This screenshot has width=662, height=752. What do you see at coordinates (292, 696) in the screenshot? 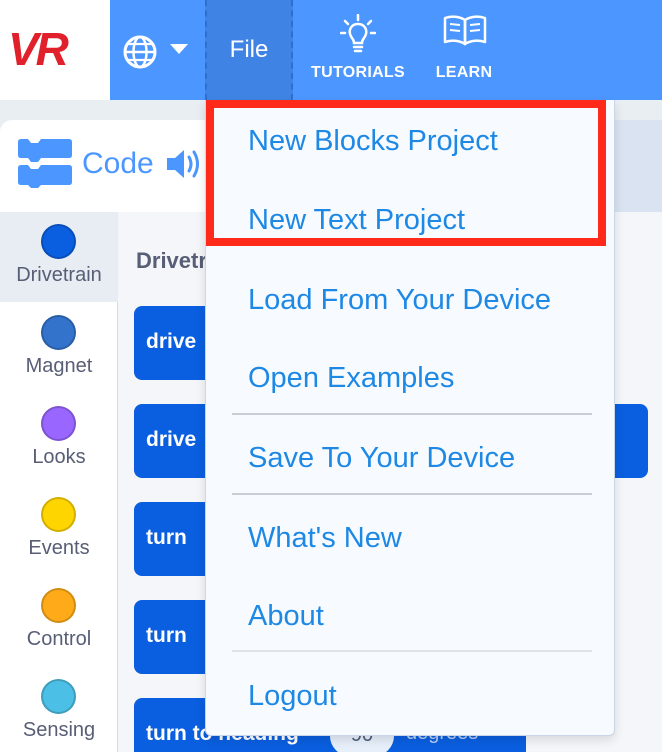
I see `menu-item-logout: Logout` at bounding box center [292, 696].